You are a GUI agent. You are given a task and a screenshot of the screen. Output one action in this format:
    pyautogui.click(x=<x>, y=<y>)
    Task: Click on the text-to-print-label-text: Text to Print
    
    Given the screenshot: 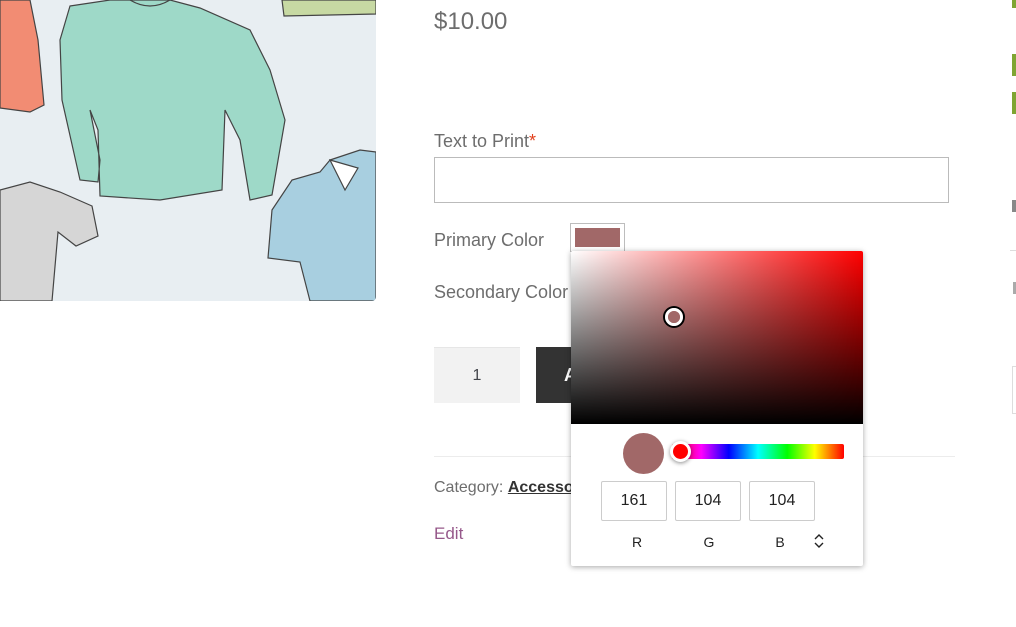 What is the action you would take?
    pyautogui.click(x=482, y=141)
    